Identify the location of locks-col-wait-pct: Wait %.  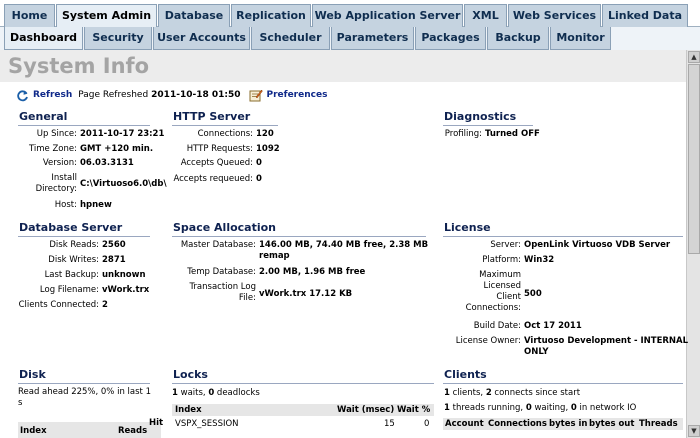
(414, 410).